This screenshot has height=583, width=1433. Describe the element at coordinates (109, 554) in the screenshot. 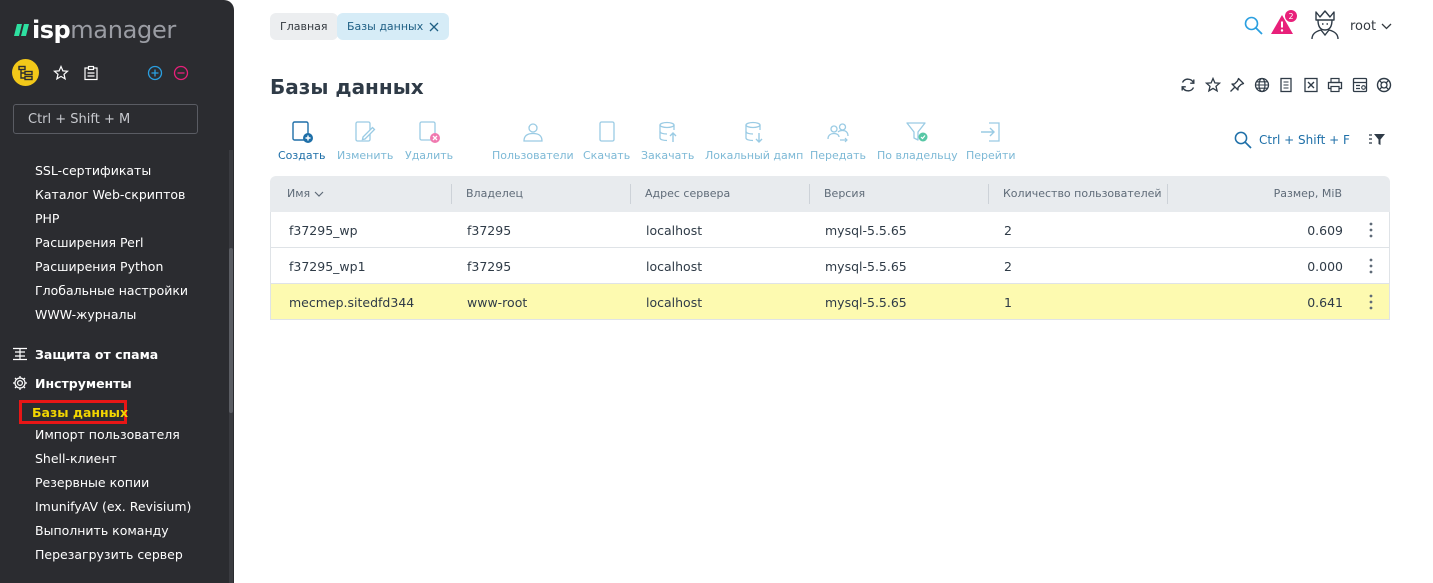

I see `sidebar-item-reboot: Перезагрузить сервер` at that location.